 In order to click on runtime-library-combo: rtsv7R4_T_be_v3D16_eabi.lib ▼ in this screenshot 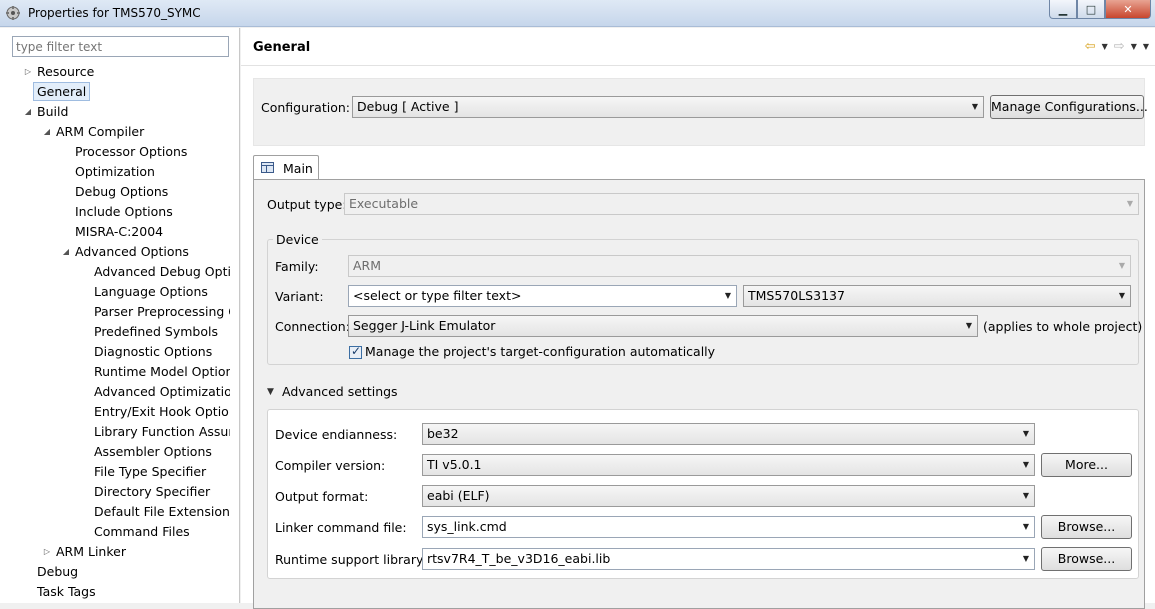, I will do `click(728, 559)`.